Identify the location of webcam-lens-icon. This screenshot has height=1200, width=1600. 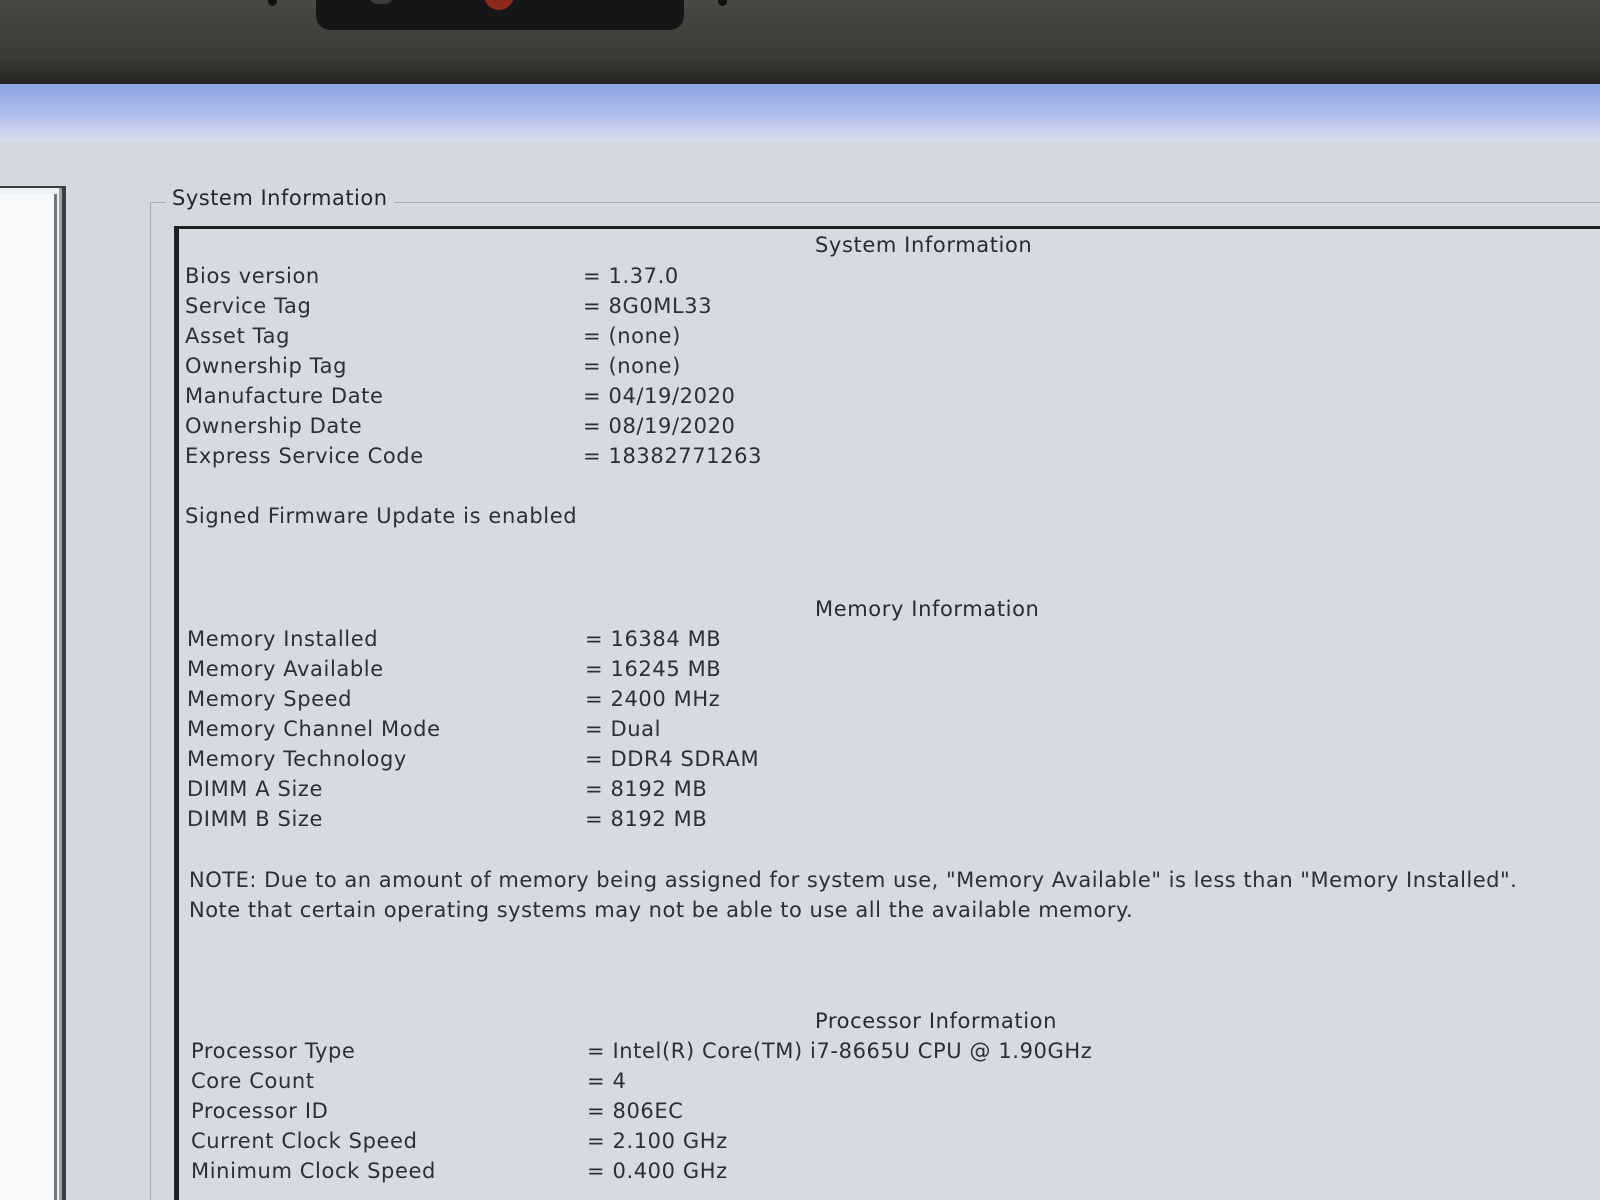
(499, 5).